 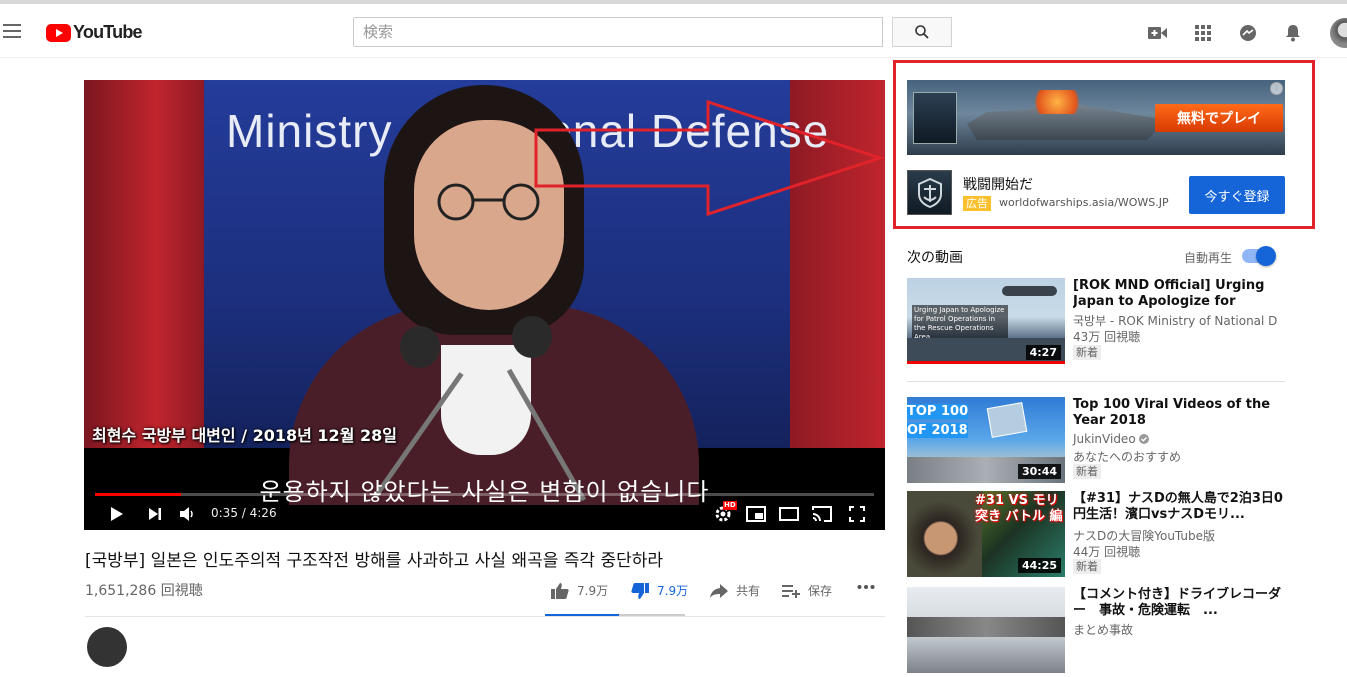 I want to click on thumbs-up-icon, so click(x=560, y=590).